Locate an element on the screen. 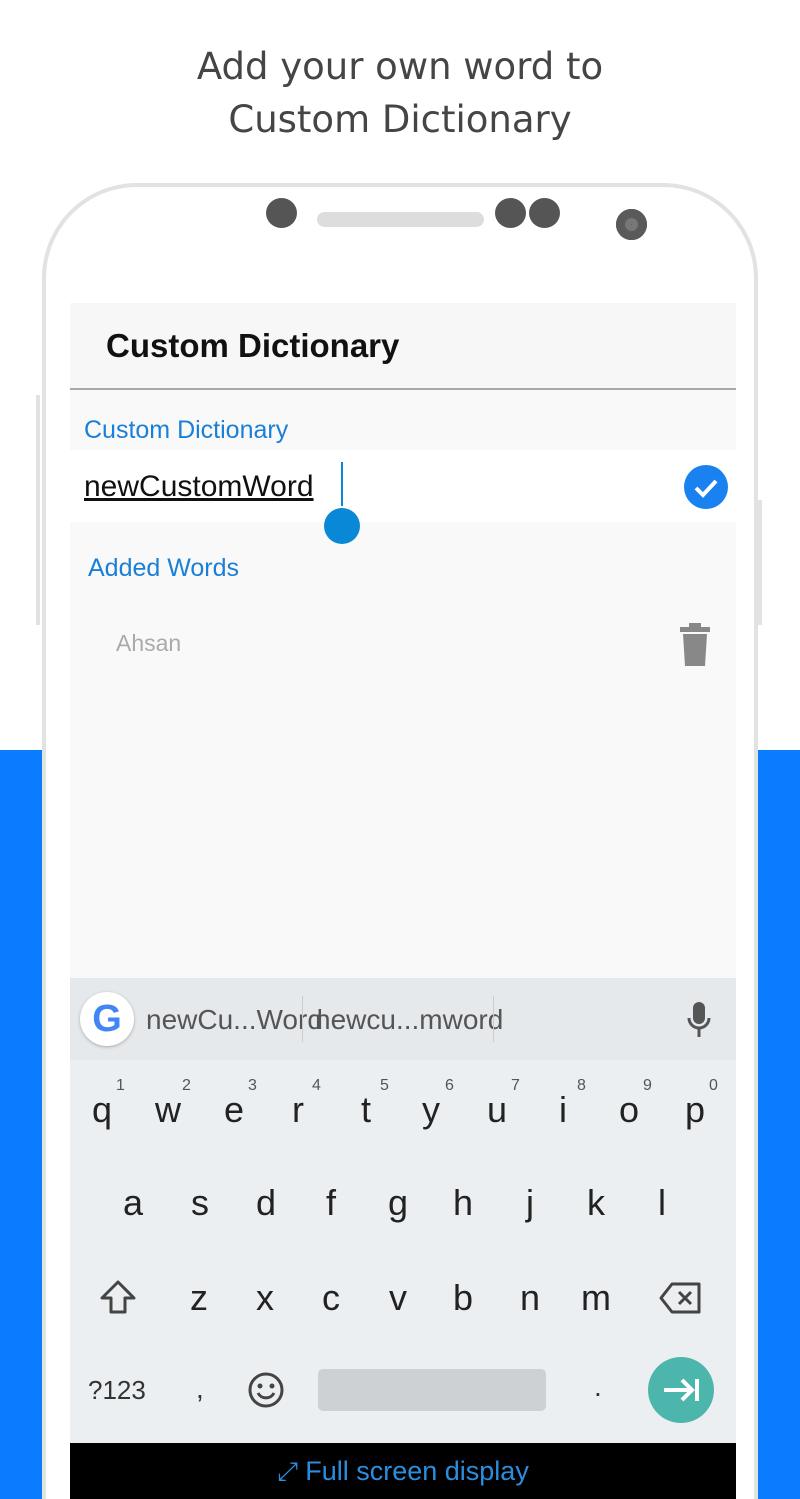 The image size is (800, 1499). key-z: z is located at coordinates (199, 1298).